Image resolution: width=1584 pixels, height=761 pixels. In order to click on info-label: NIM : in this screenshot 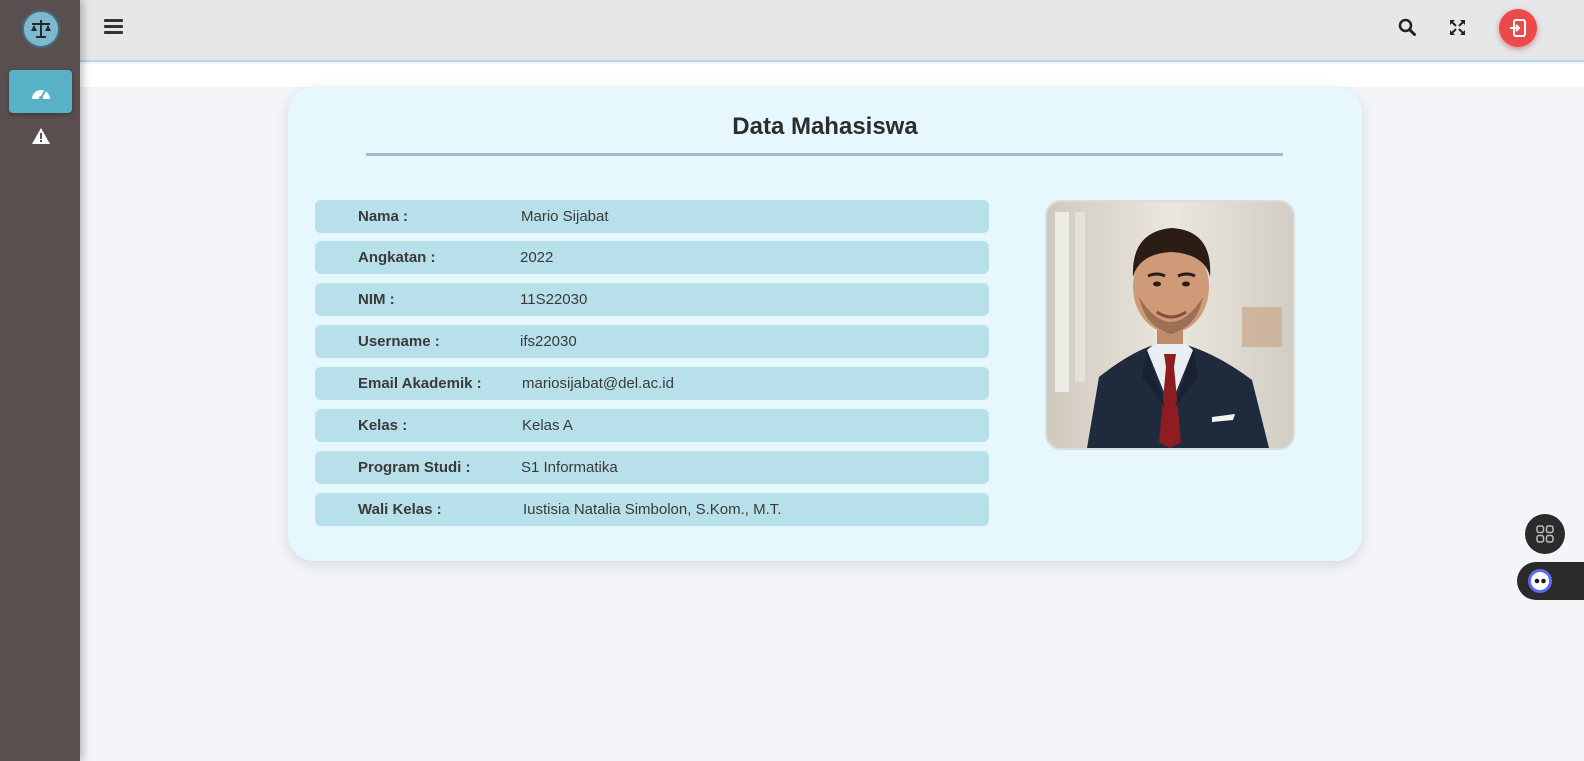, I will do `click(376, 299)`.